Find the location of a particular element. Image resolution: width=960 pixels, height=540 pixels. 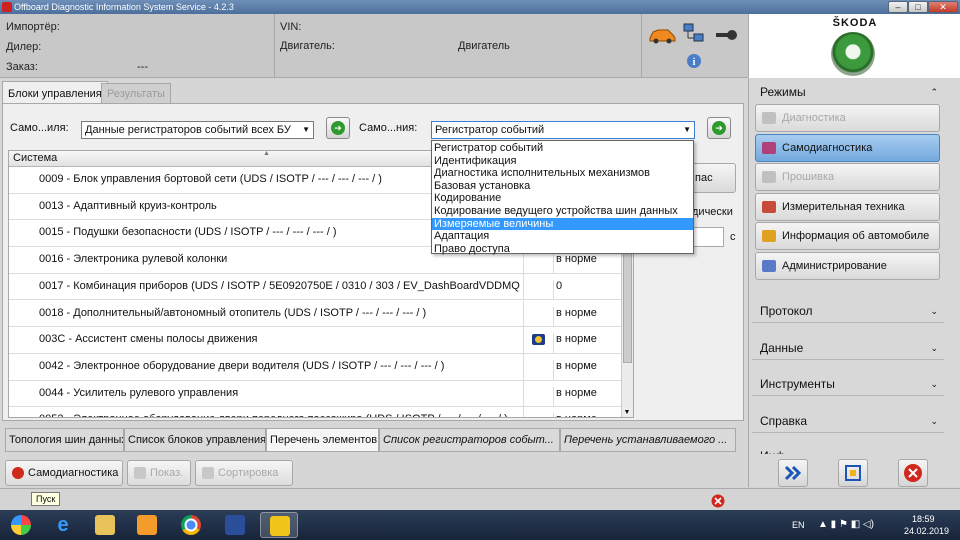

stethoscope-icon is located at coordinates (769, 118).